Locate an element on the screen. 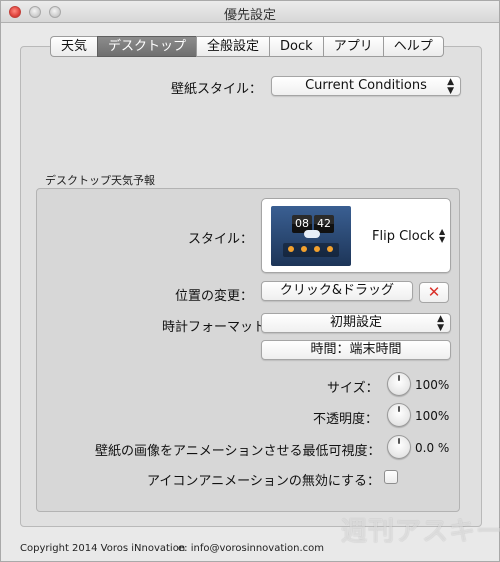 This screenshot has width=500, height=562. opacity-label: 不透明度： is located at coordinates (346, 419).